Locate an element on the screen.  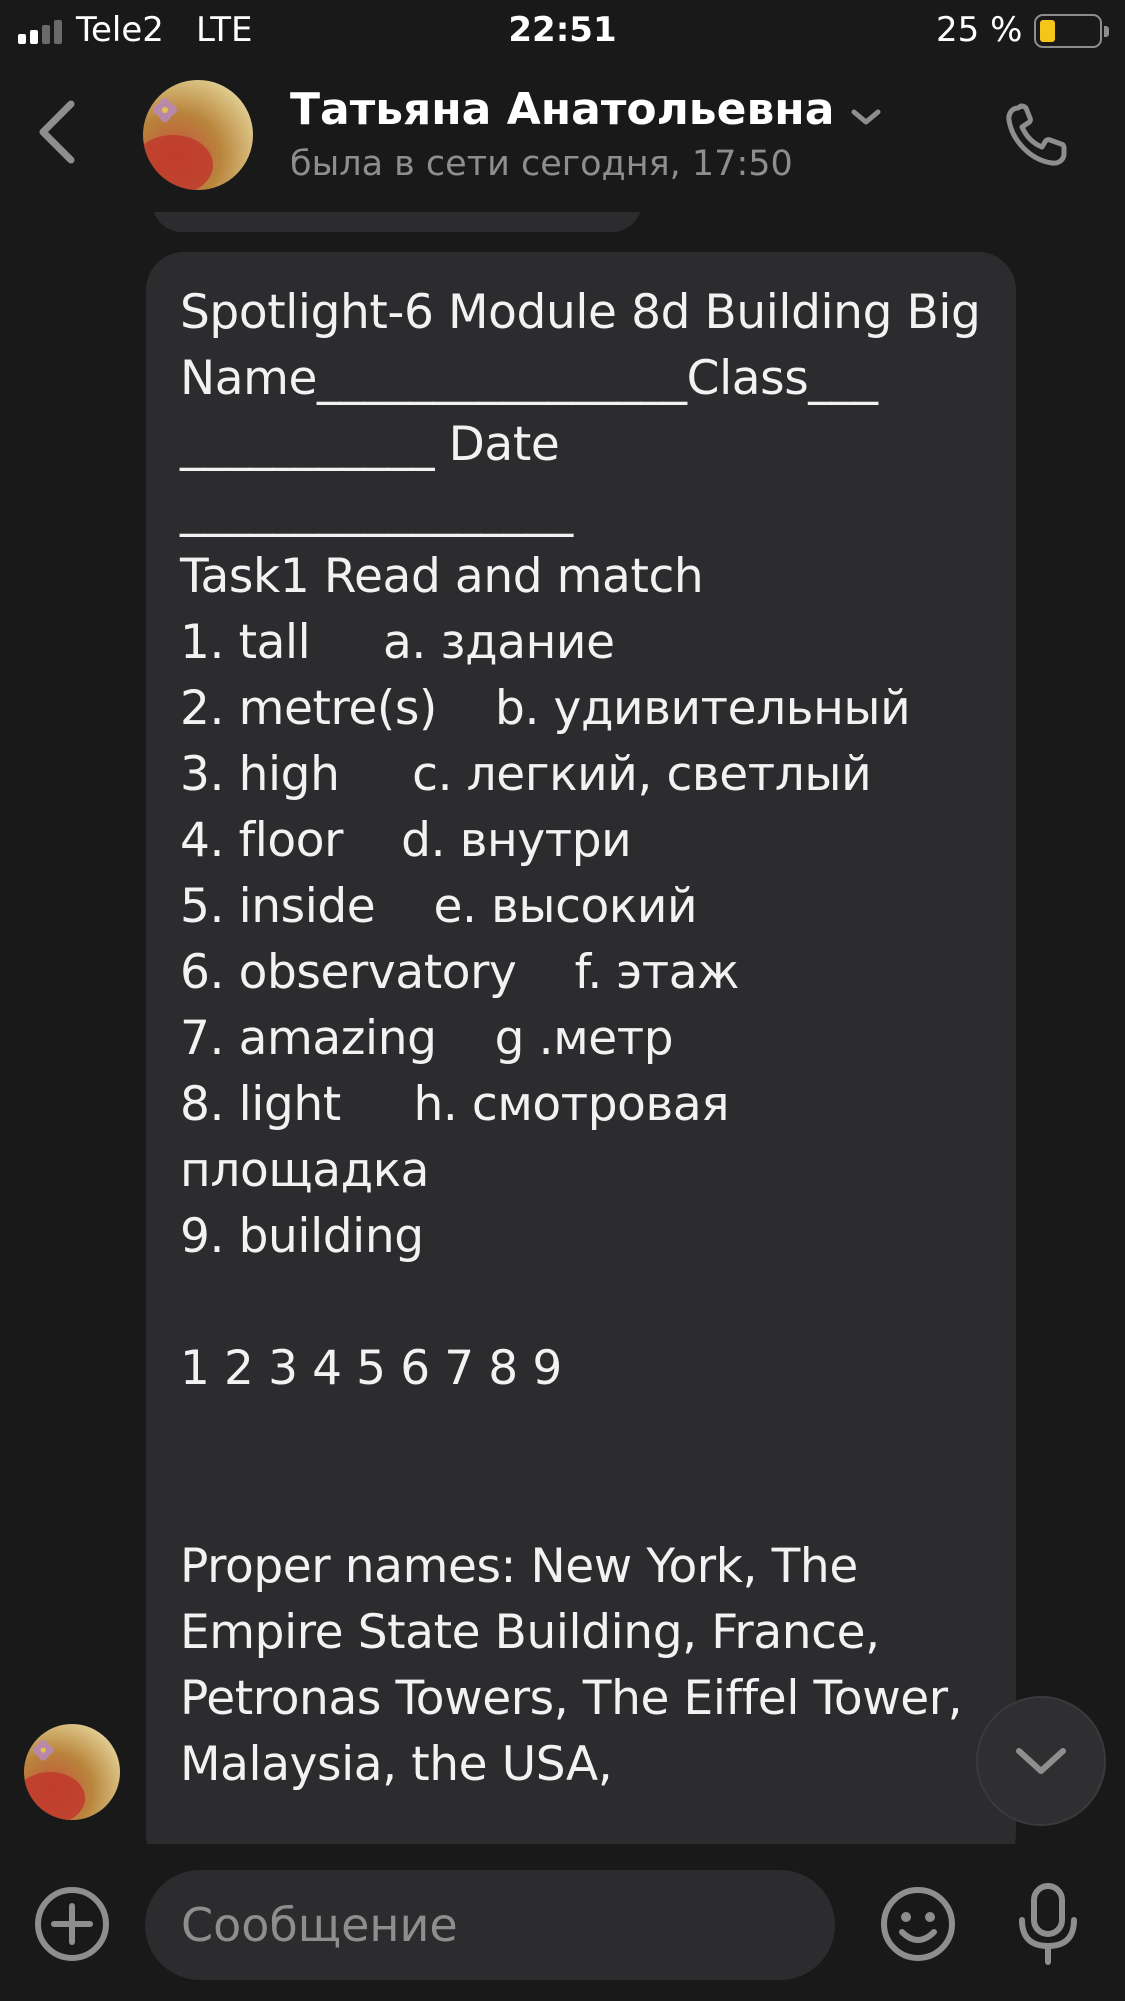
plus-circle-icon is located at coordinates (72, 1924).